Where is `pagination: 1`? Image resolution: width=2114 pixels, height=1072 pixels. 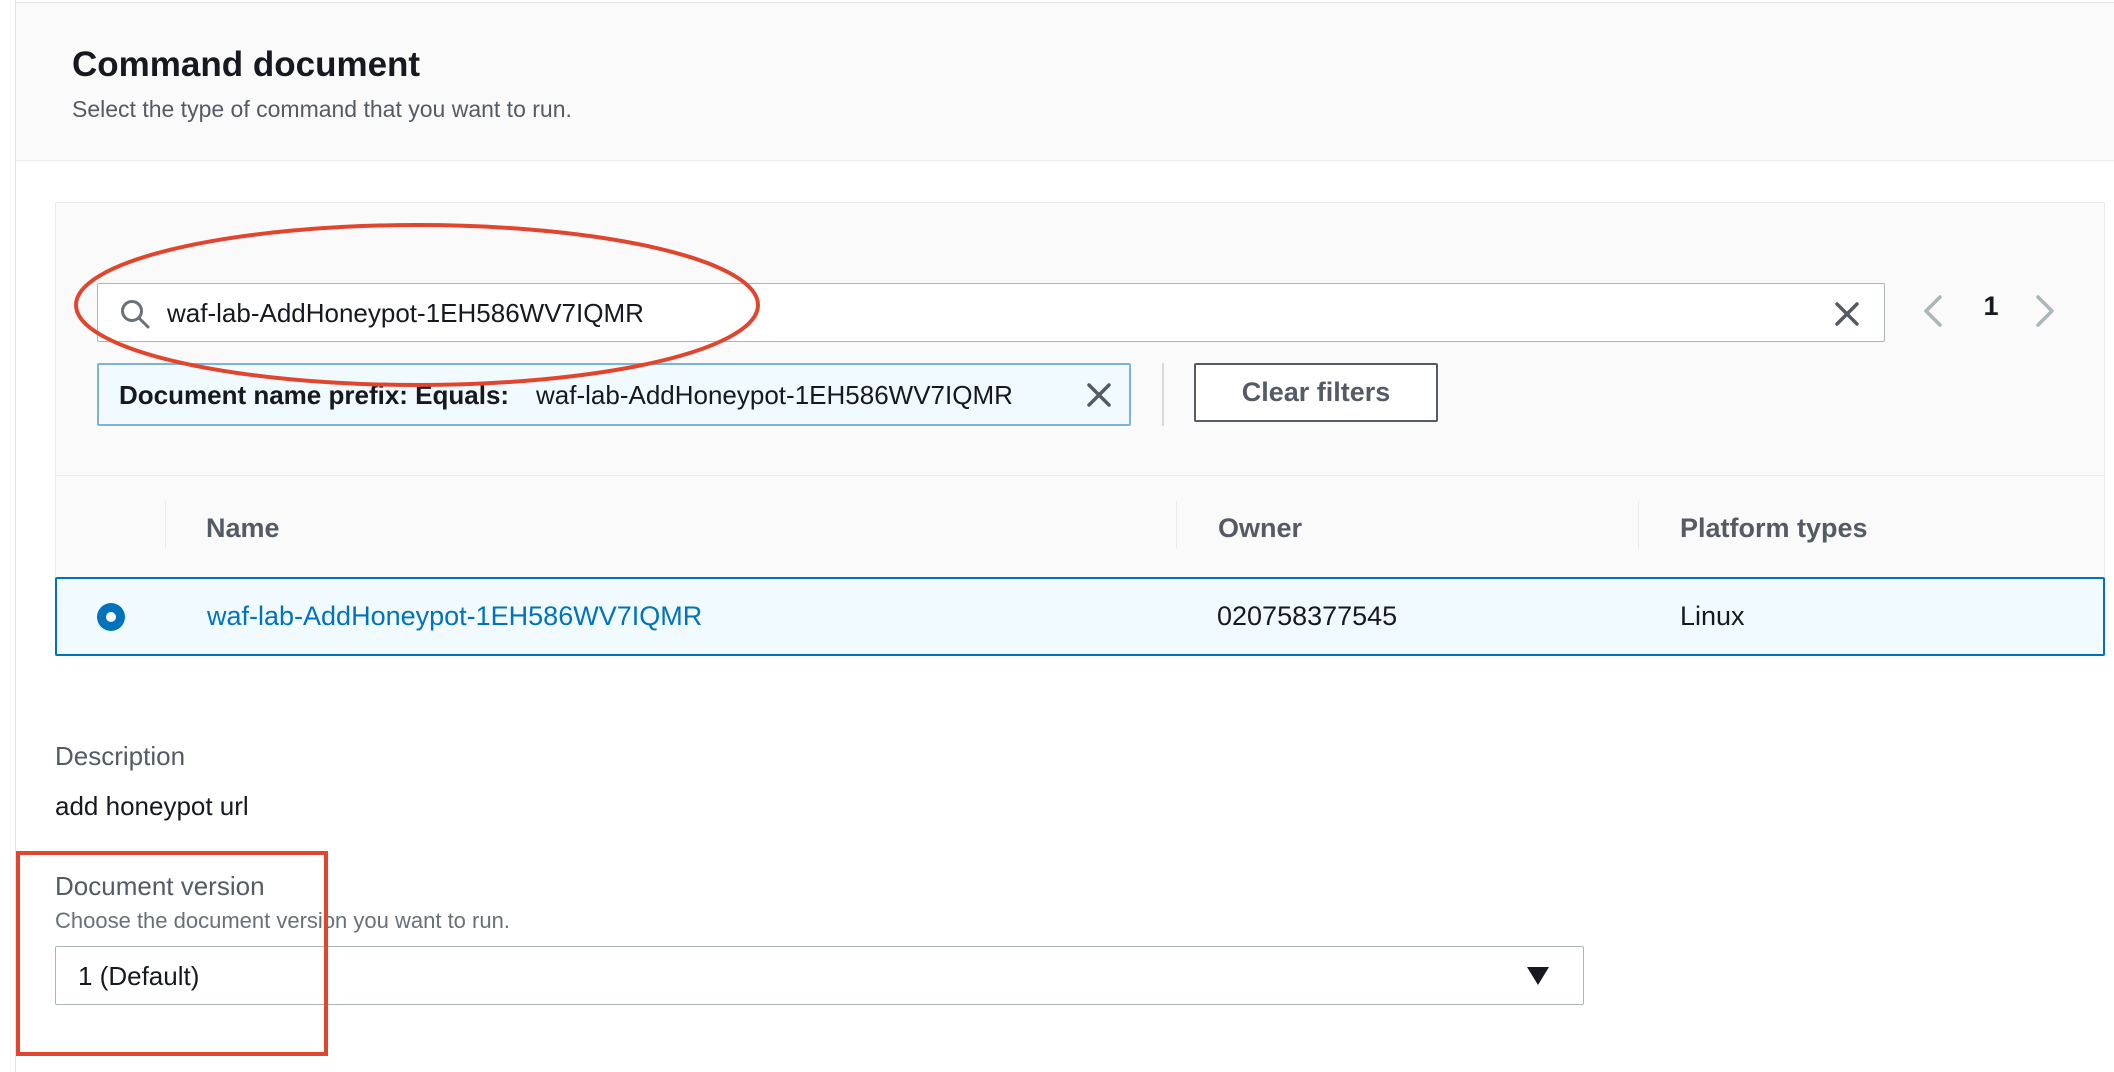 pagination: 1 is located at coordinates (1991, 311).